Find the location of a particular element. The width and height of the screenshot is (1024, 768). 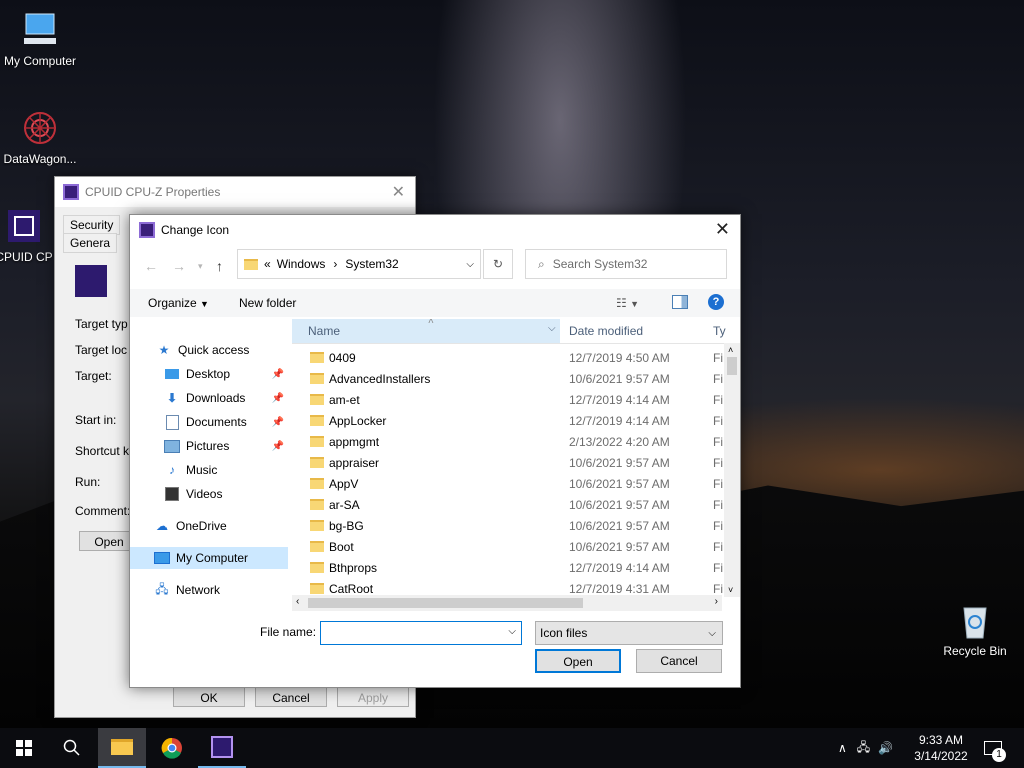

table-row: AppV 10/6/2021 9:57 AM Fi is located at coordinates (508, 483).